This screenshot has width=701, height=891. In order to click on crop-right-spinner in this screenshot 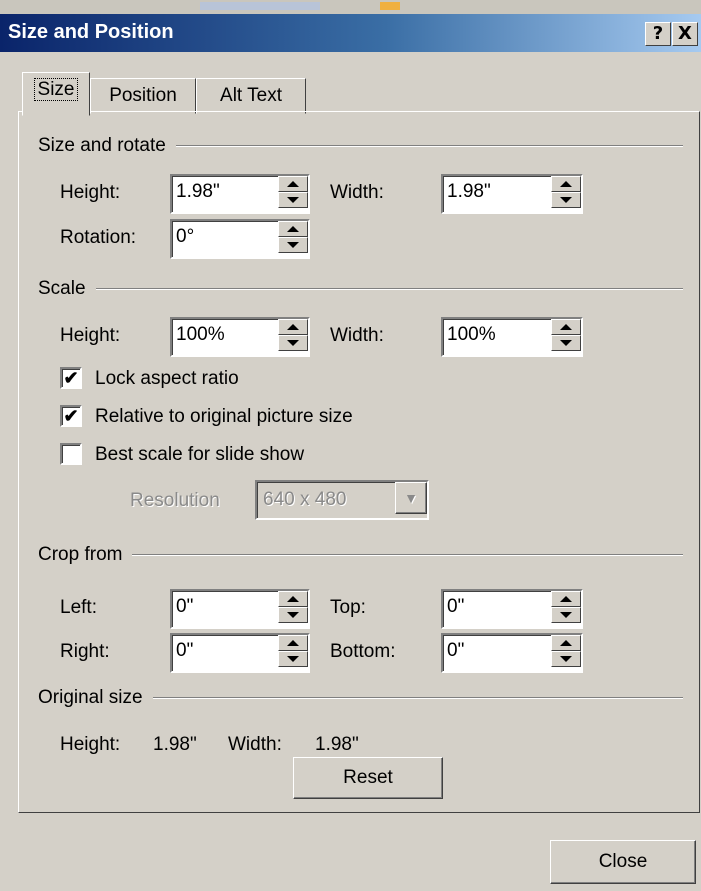, I will do `click(293, 651)`.